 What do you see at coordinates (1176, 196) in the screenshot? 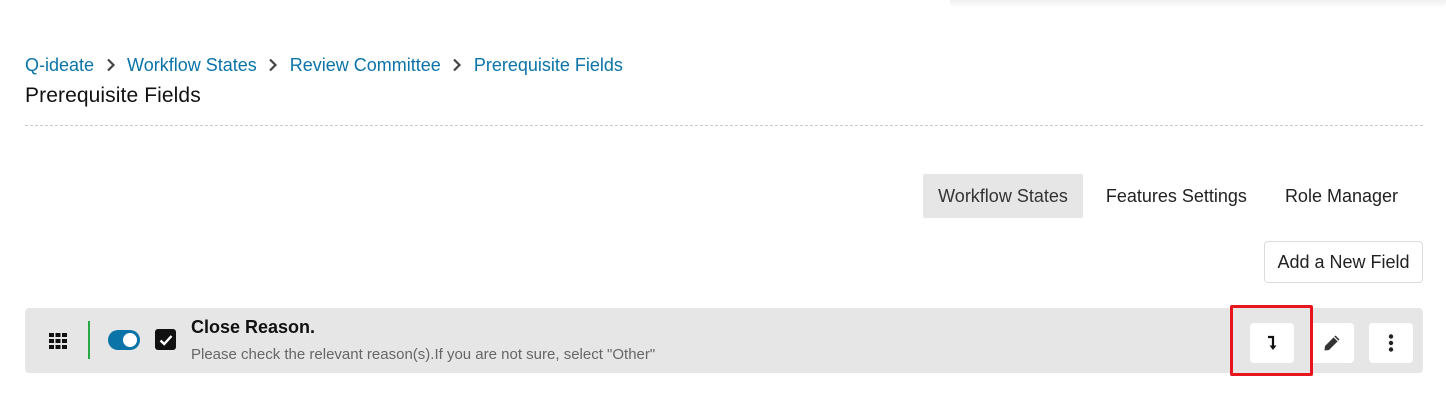
I see `tab-features-settings: Features Settings` at bounding box center [1176, 196].